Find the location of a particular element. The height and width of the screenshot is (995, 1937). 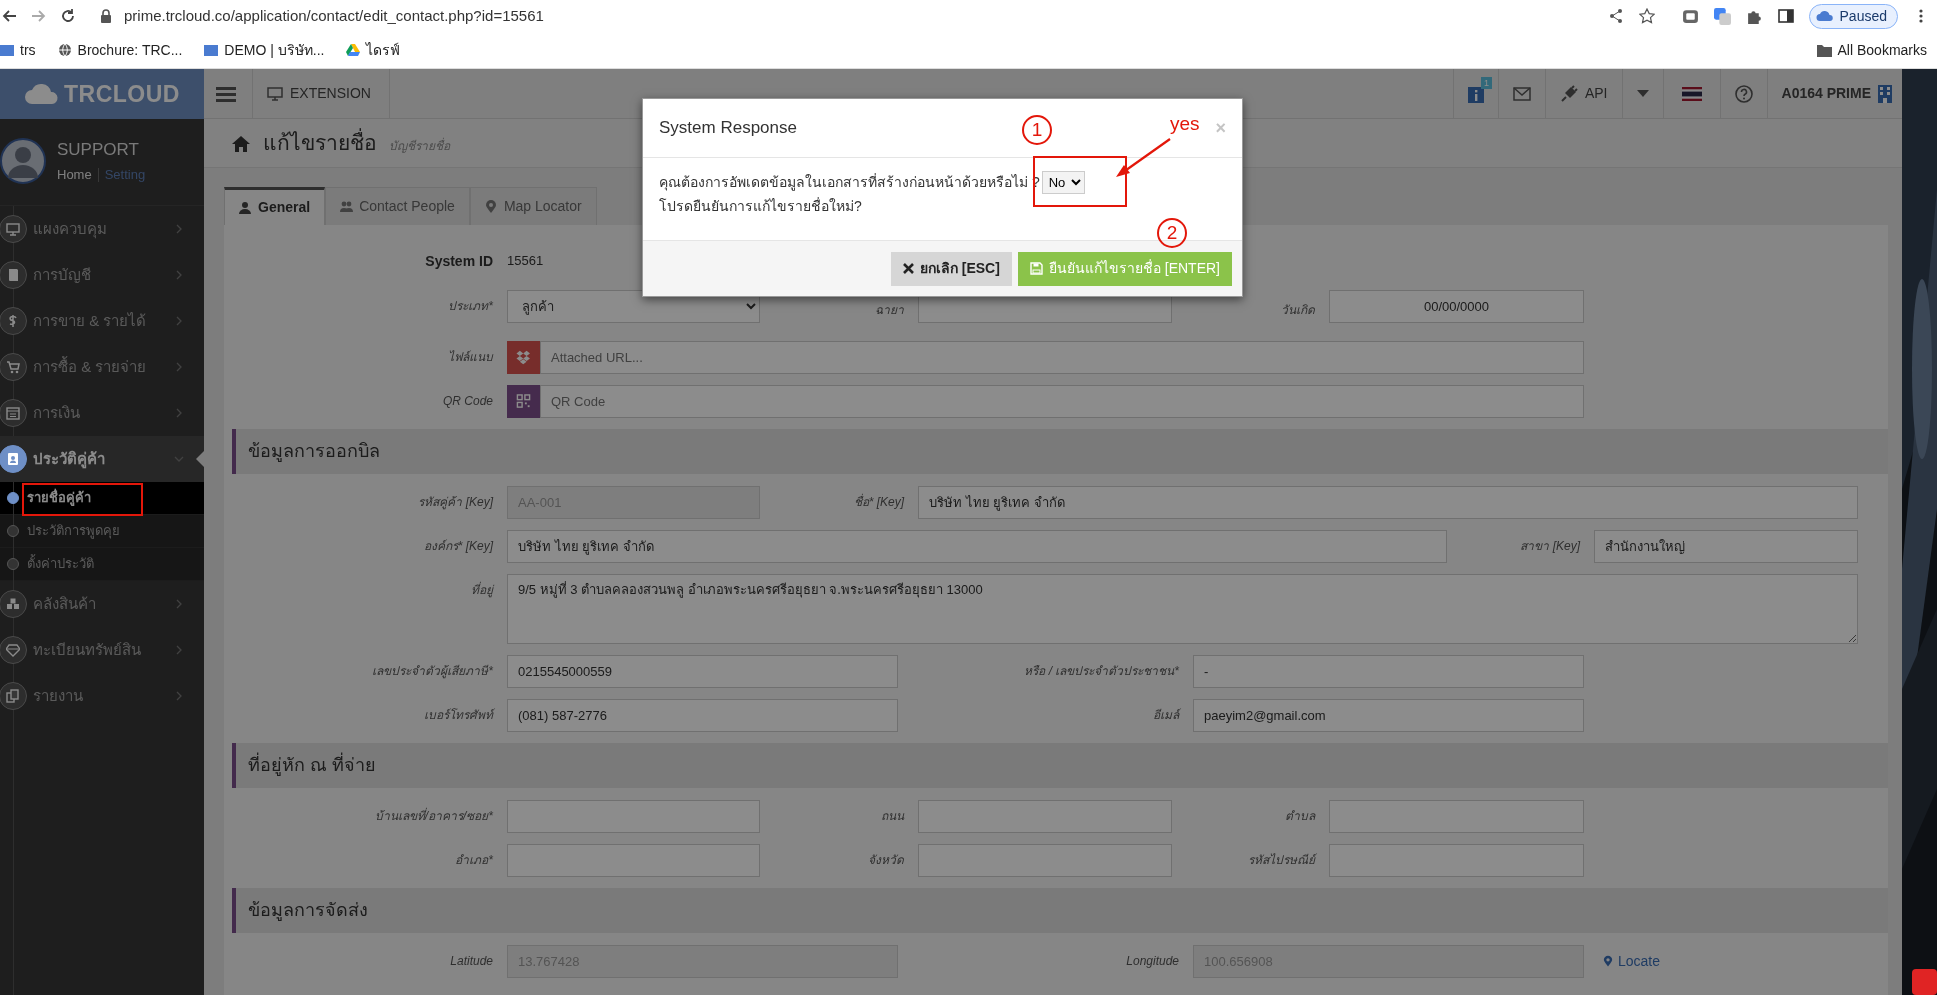

input-field: (081) 587-2776 is located at coordinates (702, 715).